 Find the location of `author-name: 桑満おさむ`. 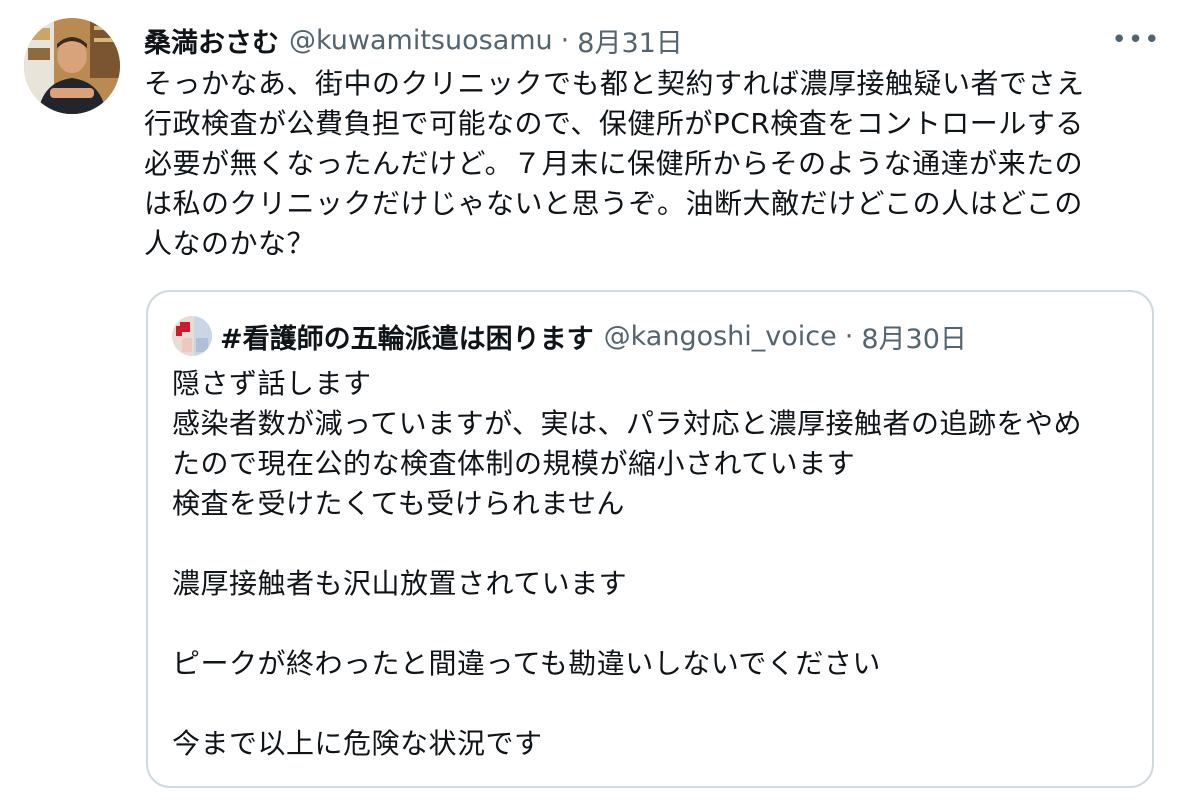

author-name: 桑満おさむ is located at coordinates (211, 40).